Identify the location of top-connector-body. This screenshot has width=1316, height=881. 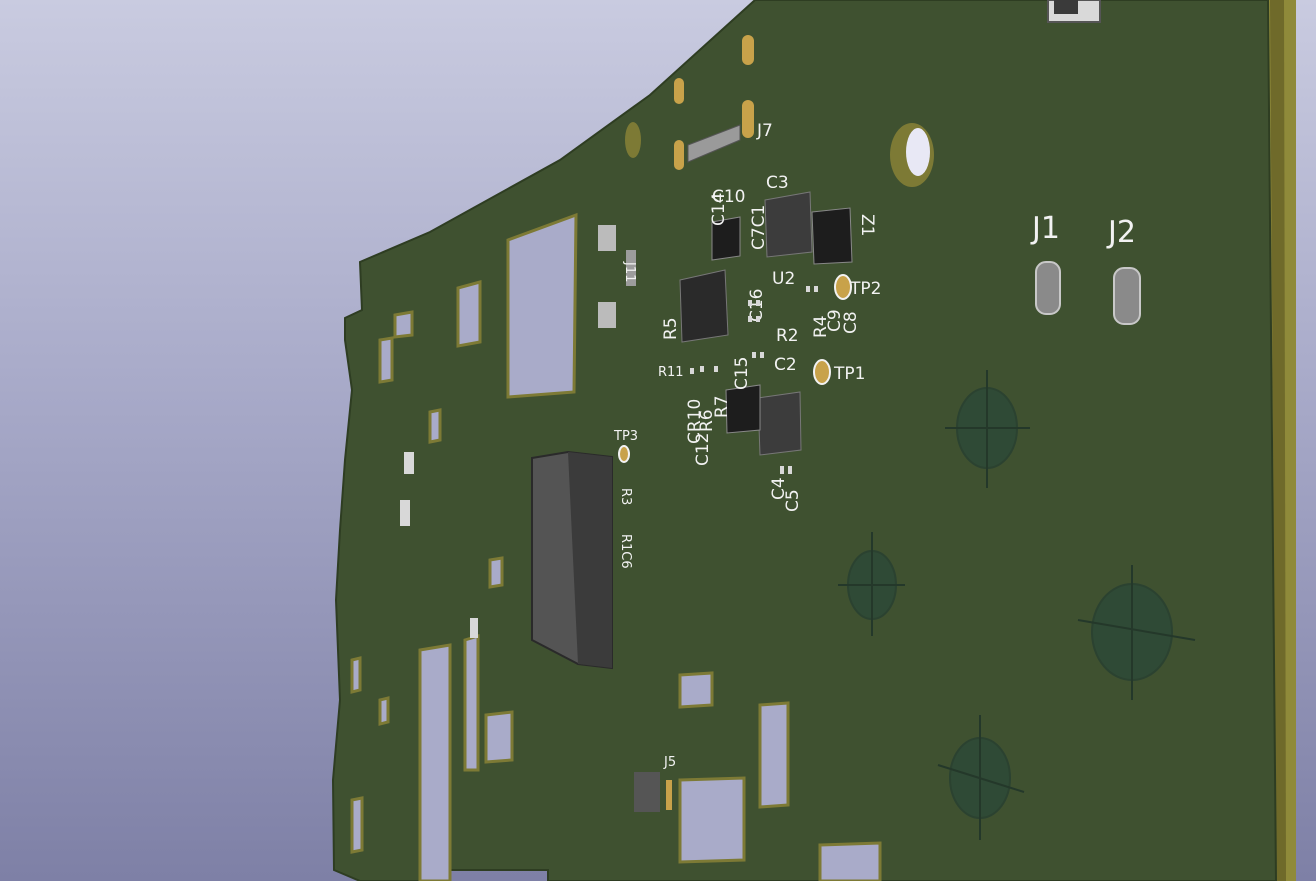
(1066, 7).